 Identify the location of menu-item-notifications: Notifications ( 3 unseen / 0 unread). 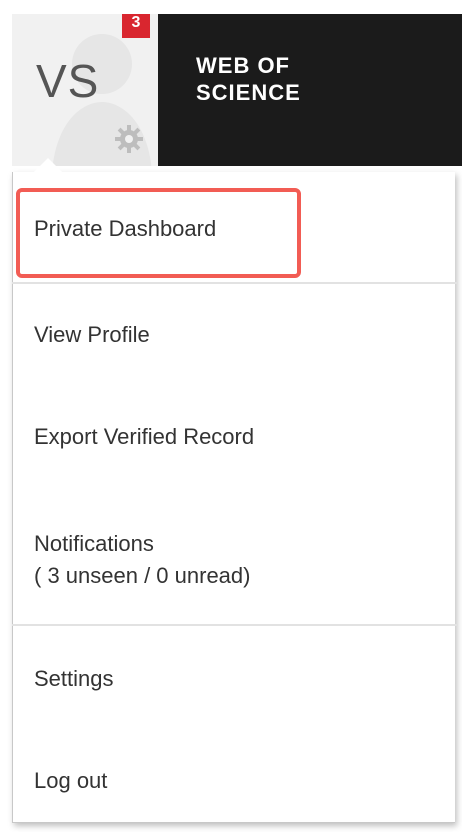
(142, 560).